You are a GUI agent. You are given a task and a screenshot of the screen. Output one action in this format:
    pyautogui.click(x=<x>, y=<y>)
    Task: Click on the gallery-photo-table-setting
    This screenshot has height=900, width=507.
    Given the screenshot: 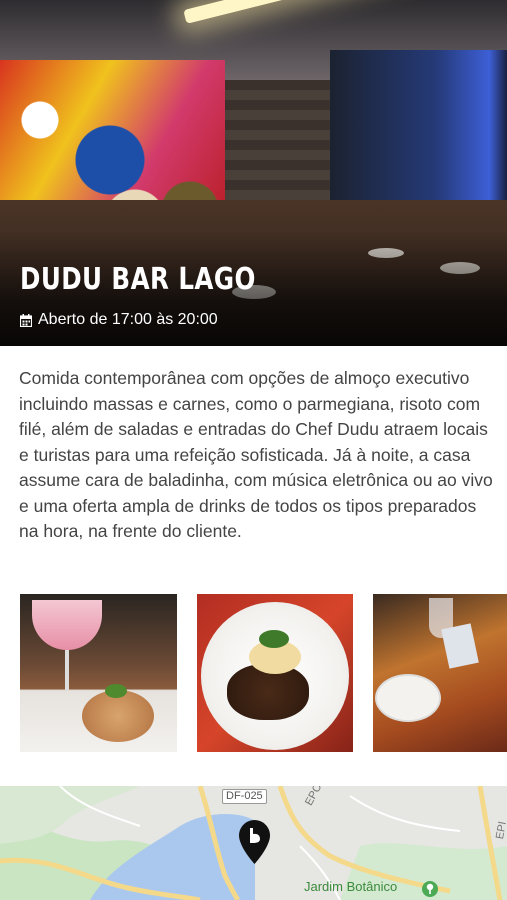 What is the action you would take?
    pyautogui.click(x=440, y=673)
    